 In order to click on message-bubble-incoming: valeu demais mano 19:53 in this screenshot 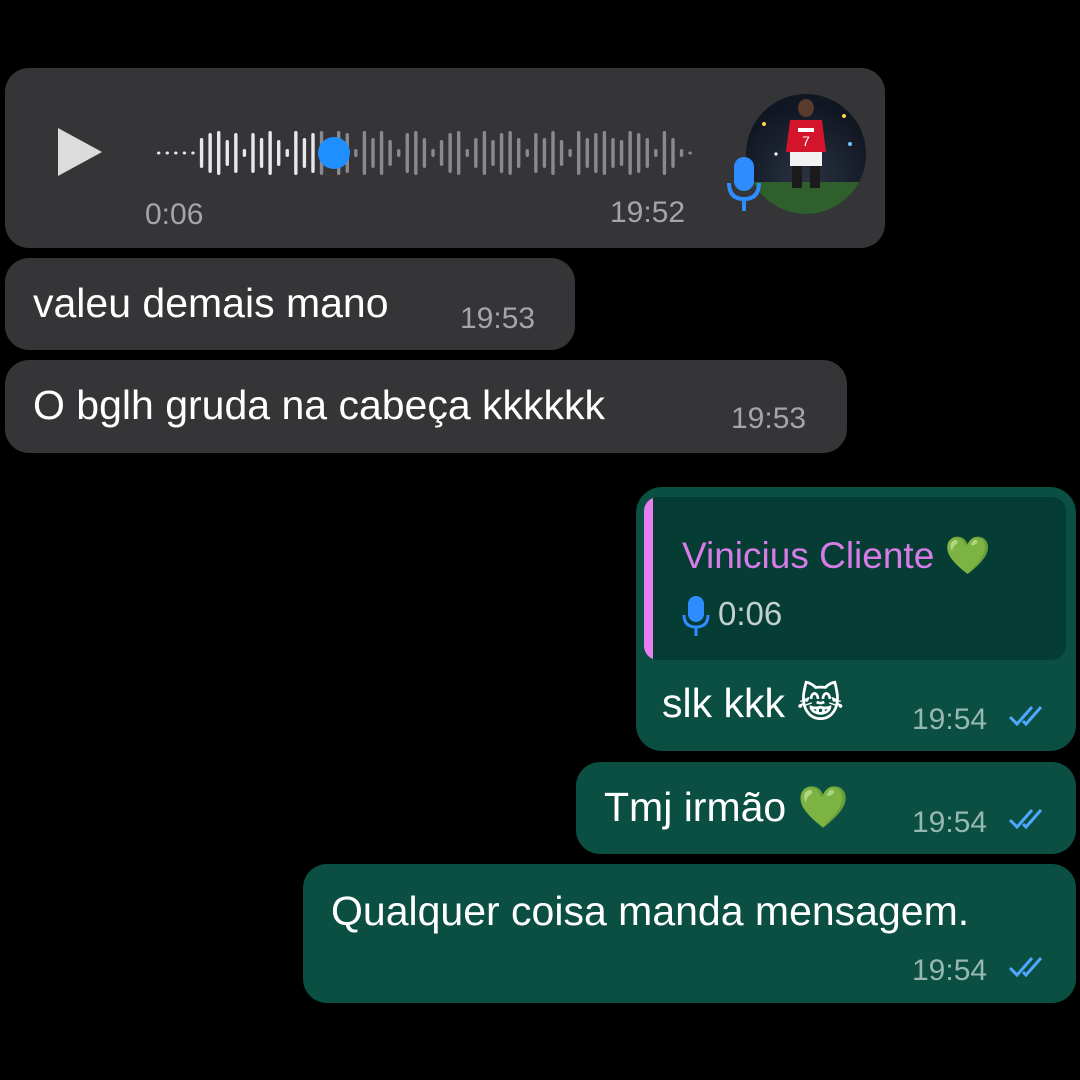, I will do `click(290, 304)`.